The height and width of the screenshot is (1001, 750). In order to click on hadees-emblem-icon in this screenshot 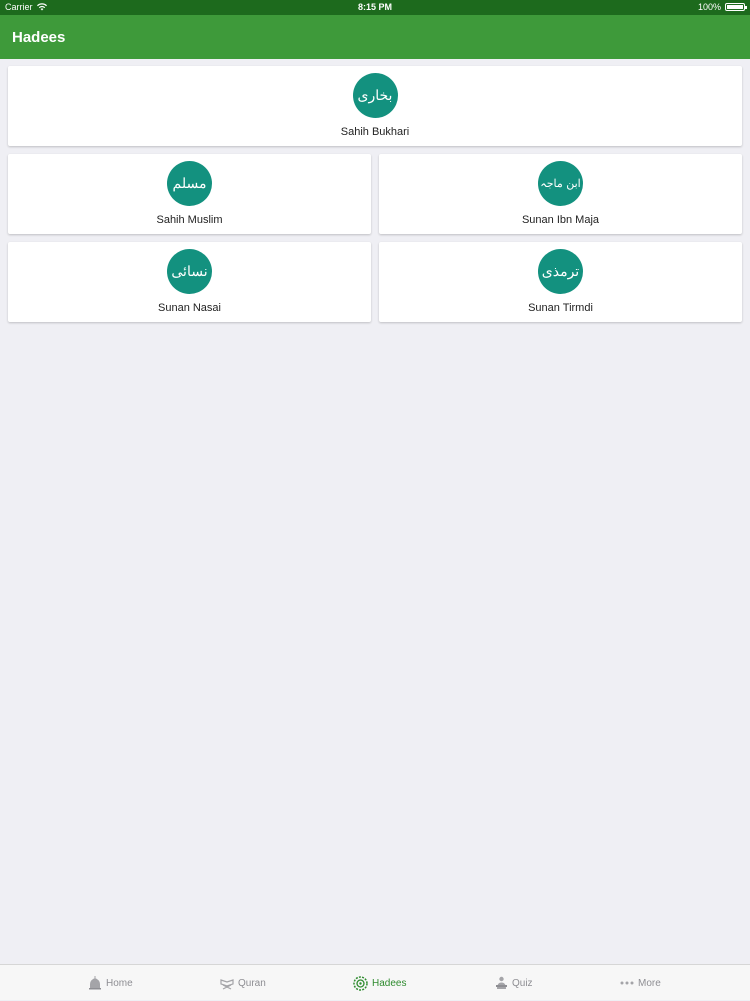, I will do `click(360, 983)`.